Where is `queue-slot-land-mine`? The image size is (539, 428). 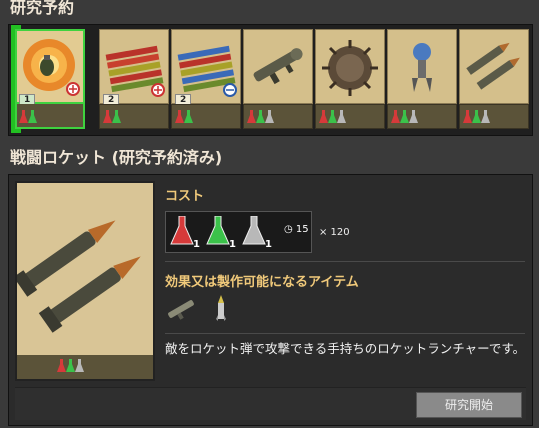
queue-slot-land-mine is located at coordinates (350, 79).